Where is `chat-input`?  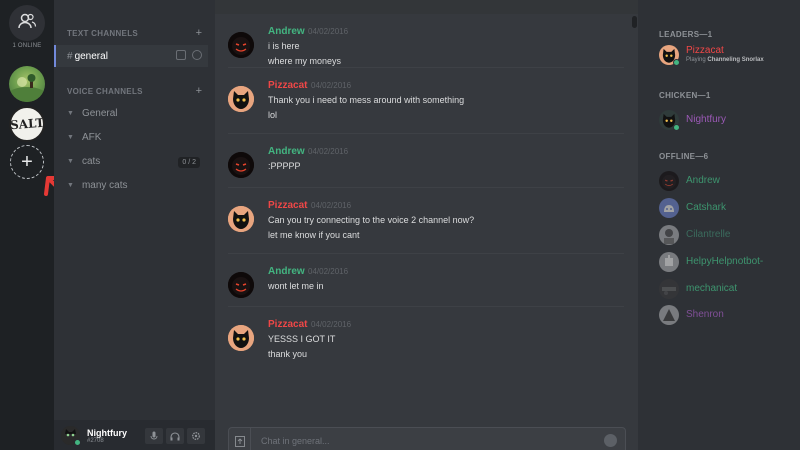 chat-input is located at coordinates (421, 441).